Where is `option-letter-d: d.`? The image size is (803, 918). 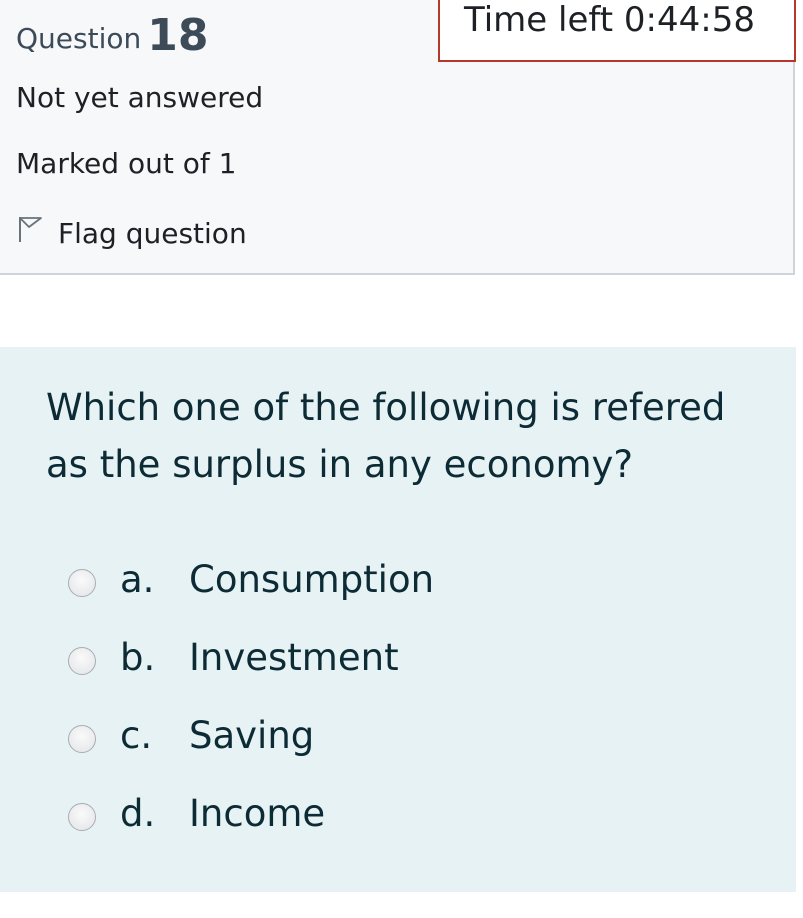 option-letter-d: d. is located at coordinates (138, 813).